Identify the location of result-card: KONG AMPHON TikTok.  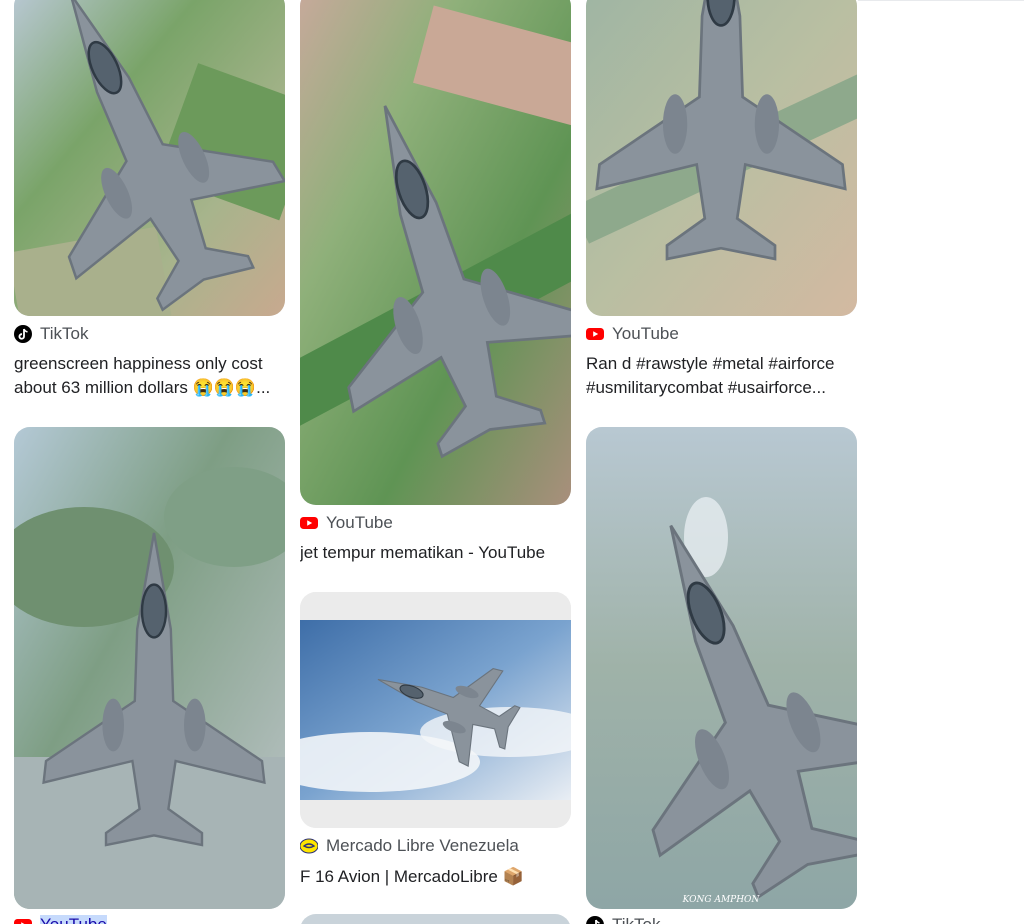
(721, 675).